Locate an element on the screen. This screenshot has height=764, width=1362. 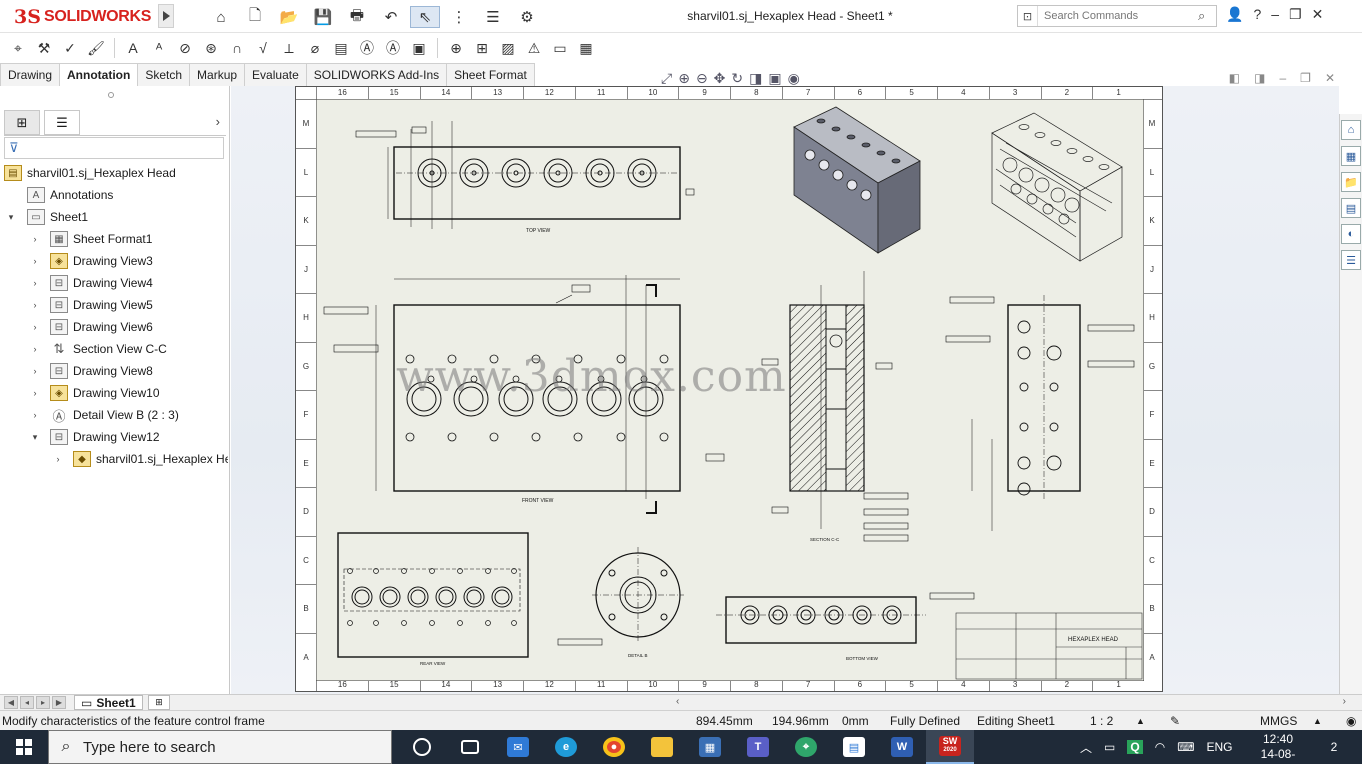
tab-solidworks-add-ins: SOLIDWORKS Add-Ins is located at coordinates (376, 74).